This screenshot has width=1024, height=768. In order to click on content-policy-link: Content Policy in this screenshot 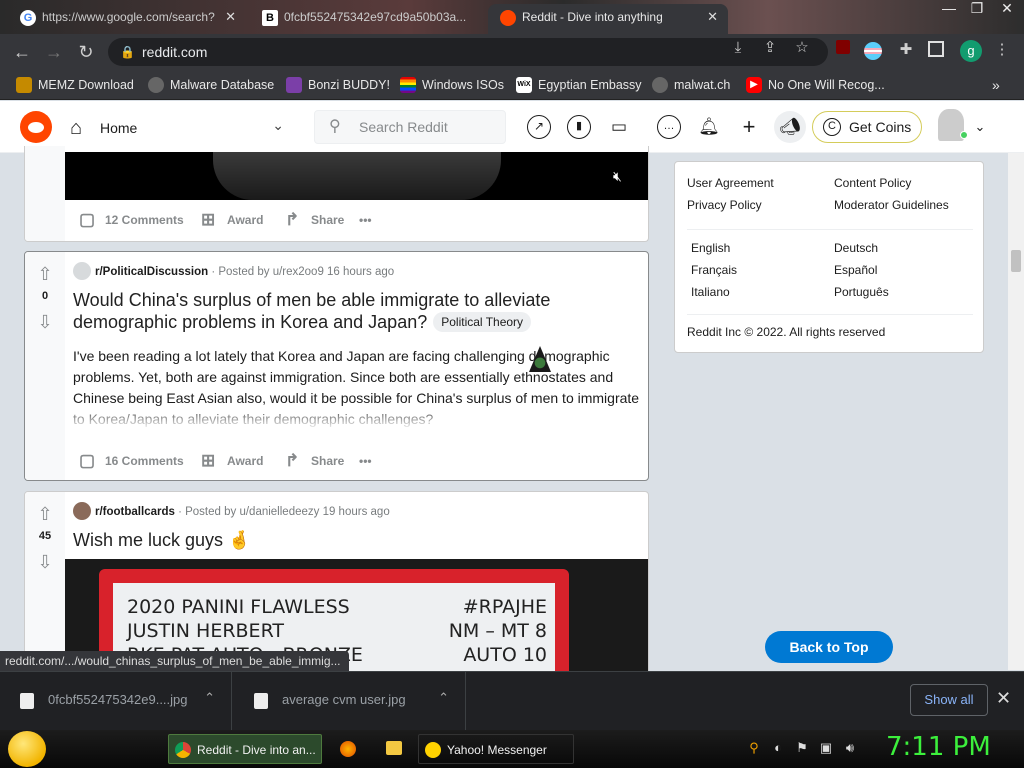, I will do `click(872, 183)`.